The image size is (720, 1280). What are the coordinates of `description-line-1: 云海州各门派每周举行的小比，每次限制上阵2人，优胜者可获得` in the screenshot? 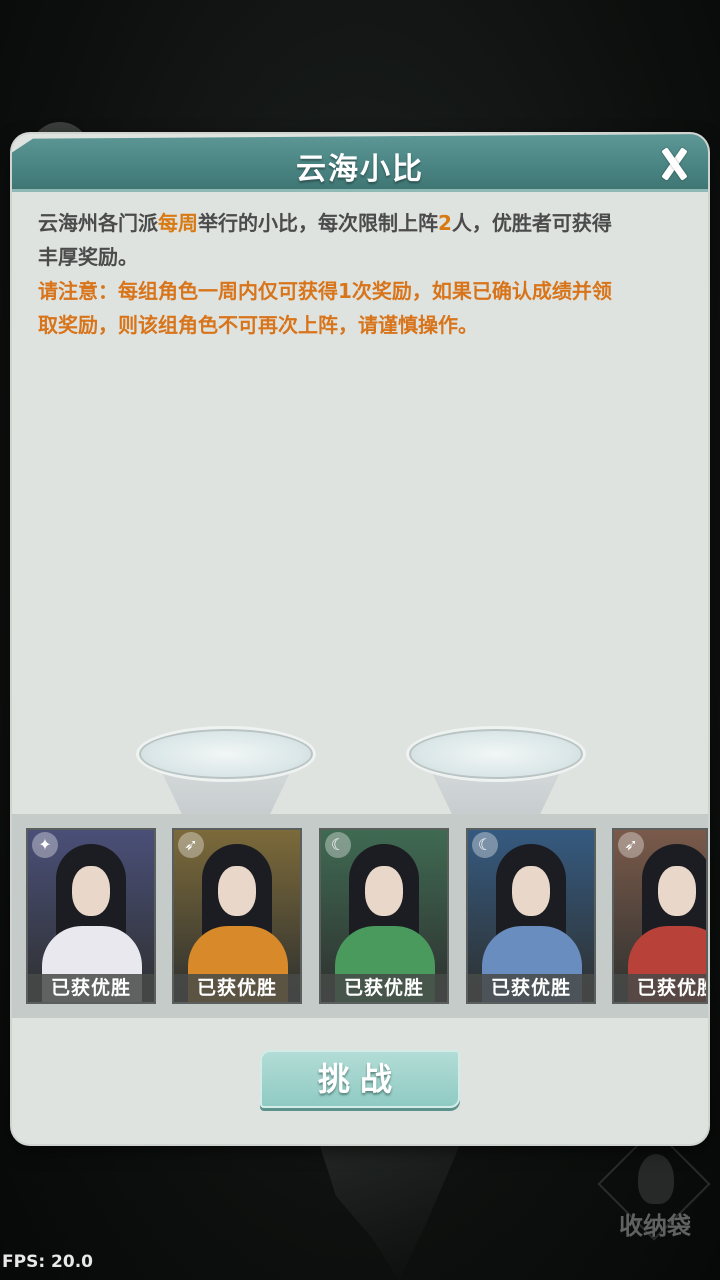 It's located at (363, 223).